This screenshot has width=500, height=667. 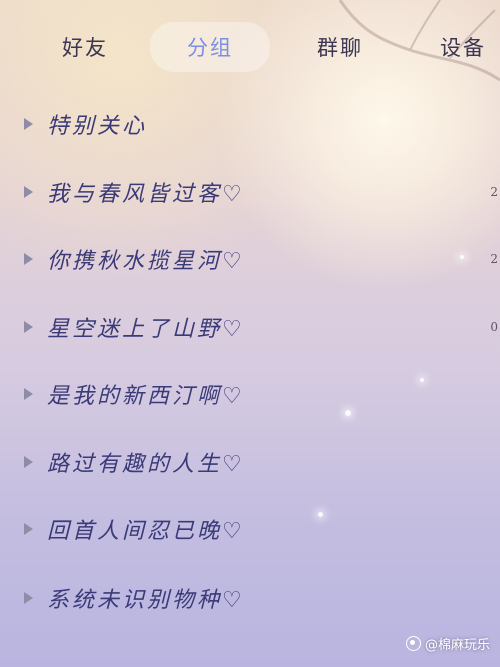 What do you see at coordinates (340, 47) in the screenshot?
I see `tab-group-chats: 群聊` at bounding box center [340, 47].